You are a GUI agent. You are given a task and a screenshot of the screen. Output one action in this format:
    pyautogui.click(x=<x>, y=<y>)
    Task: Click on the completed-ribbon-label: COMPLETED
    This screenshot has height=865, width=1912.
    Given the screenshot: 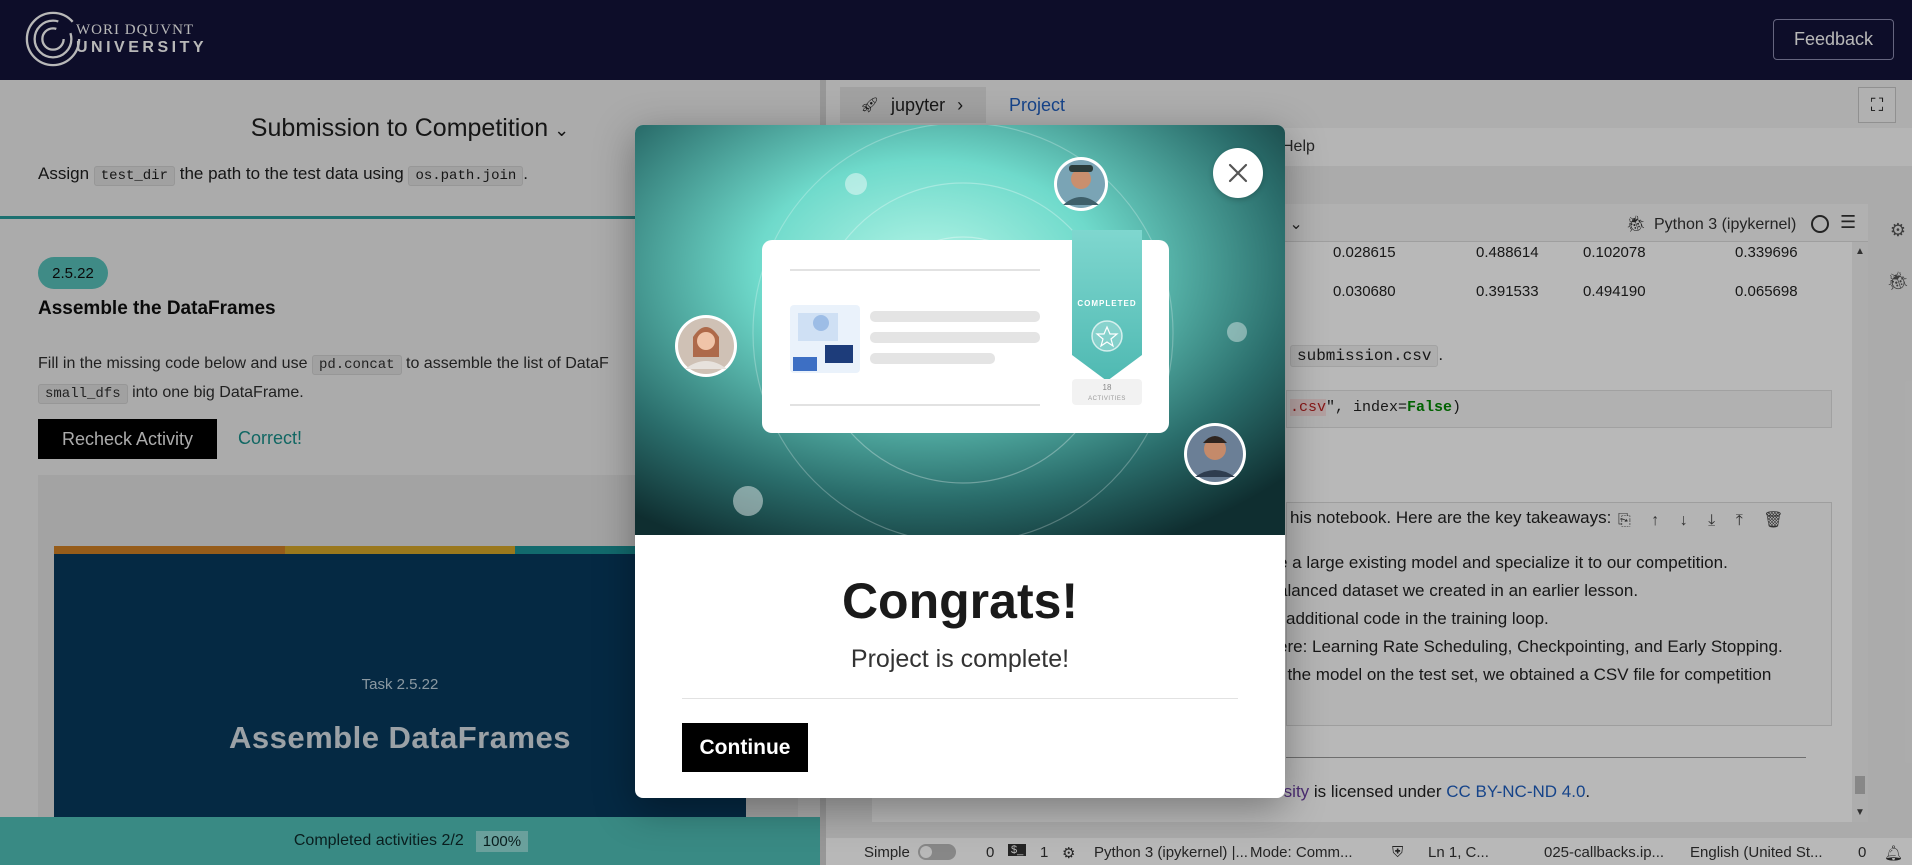 What is the action you would take?
    pyautogui.click(x=1106, y=303)
    